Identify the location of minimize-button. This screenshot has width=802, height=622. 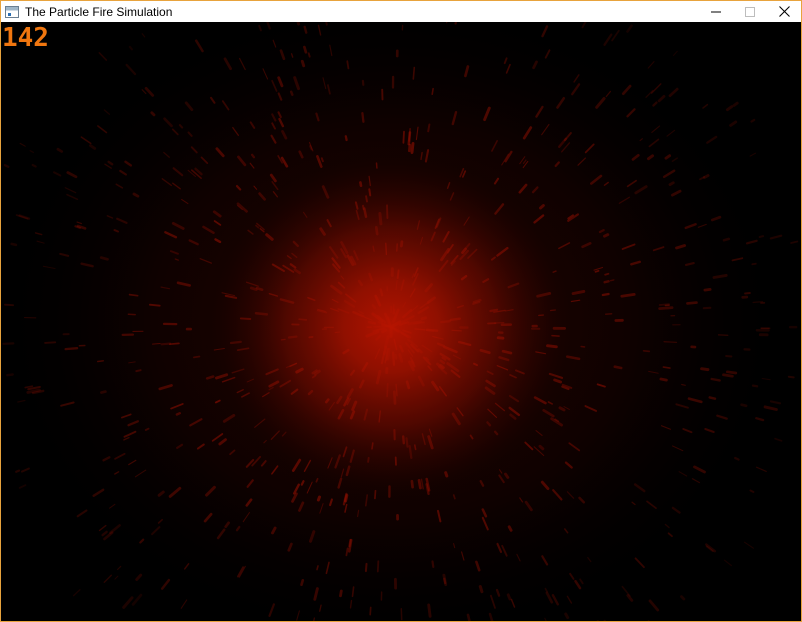
(716, 11).